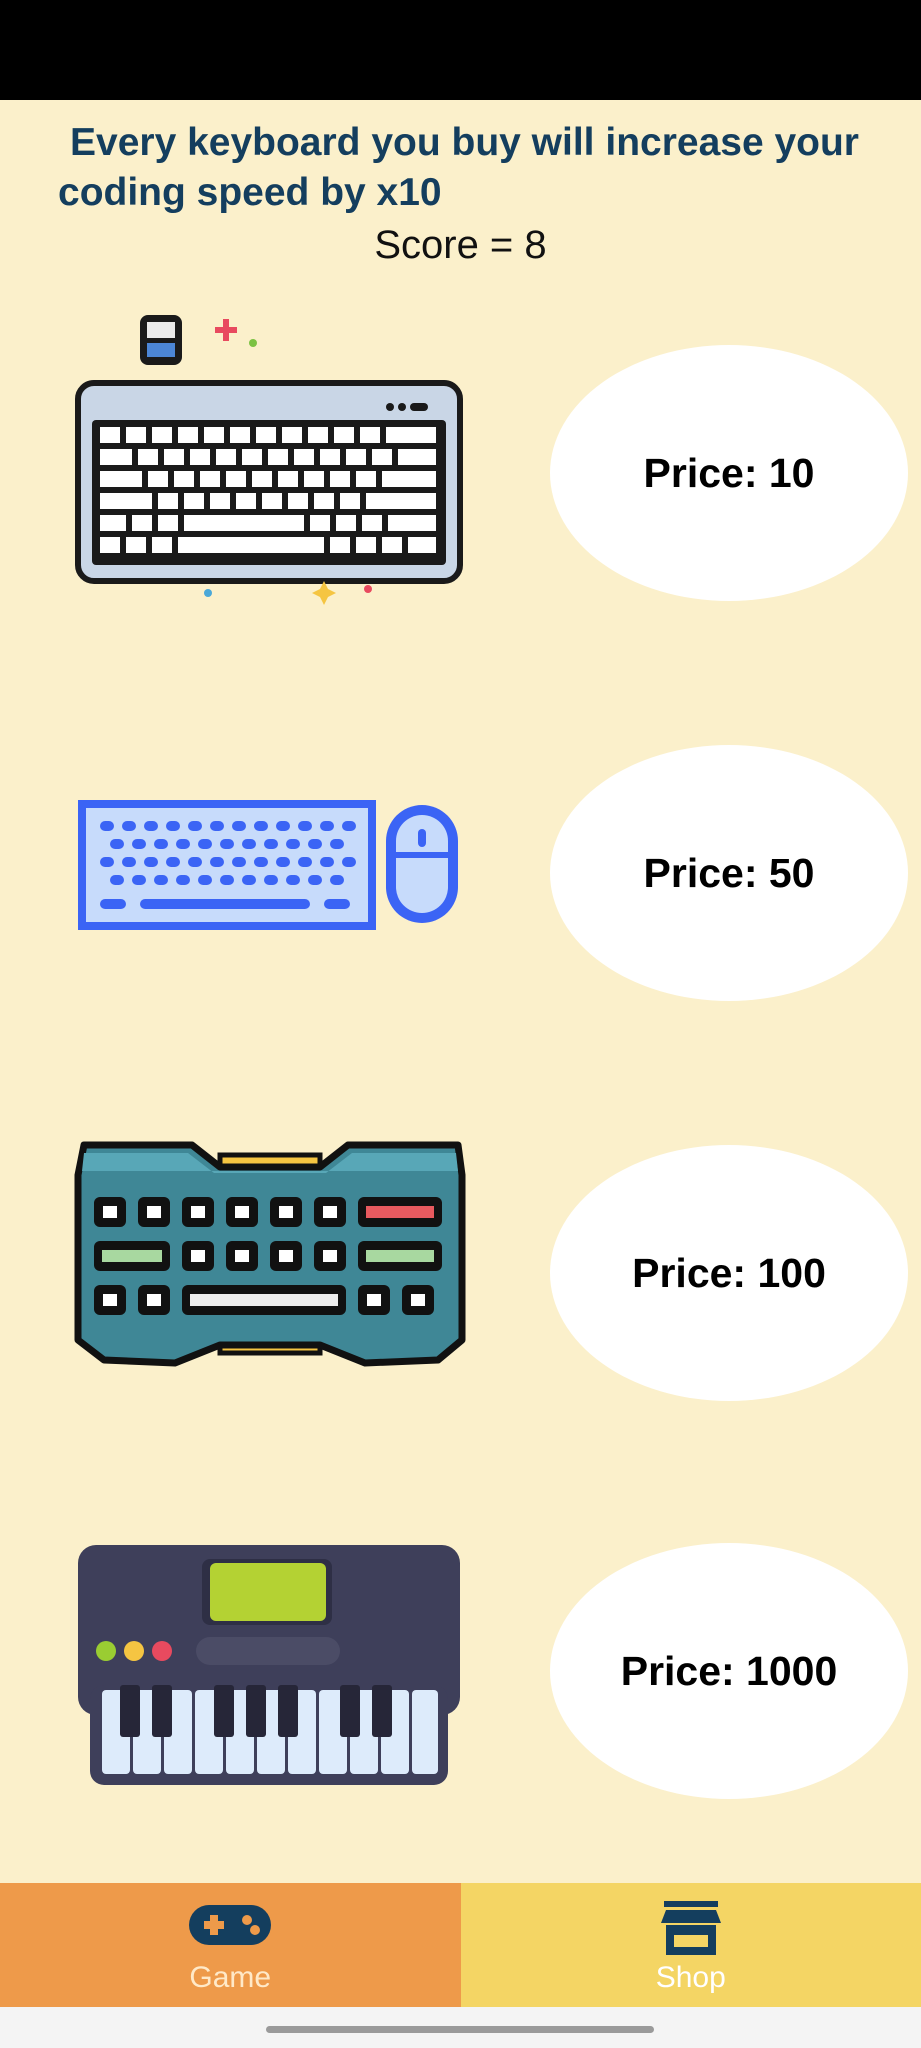  What do you see at coordinates (270, 455) in the screenshot?
I see `laptop-keyboard-icon` at bounding box center [270, 455].